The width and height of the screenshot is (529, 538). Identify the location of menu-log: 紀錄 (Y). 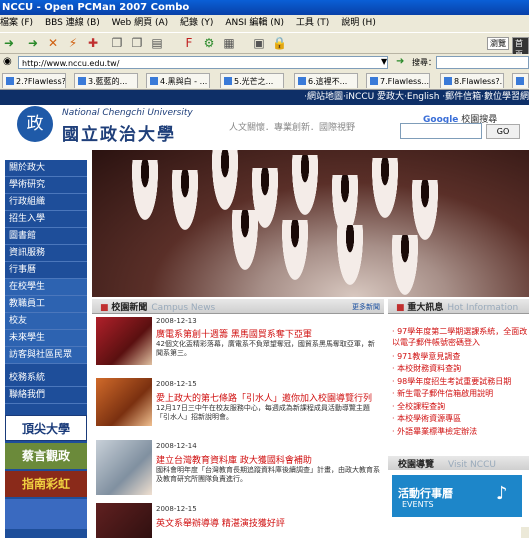
(196, 23).